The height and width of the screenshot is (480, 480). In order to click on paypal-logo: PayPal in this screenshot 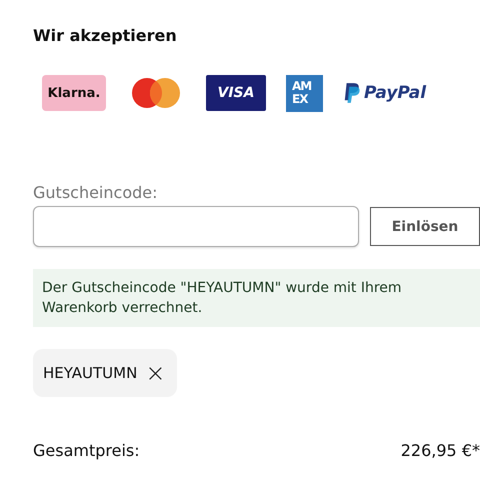, I will do `click(384, 93)`.